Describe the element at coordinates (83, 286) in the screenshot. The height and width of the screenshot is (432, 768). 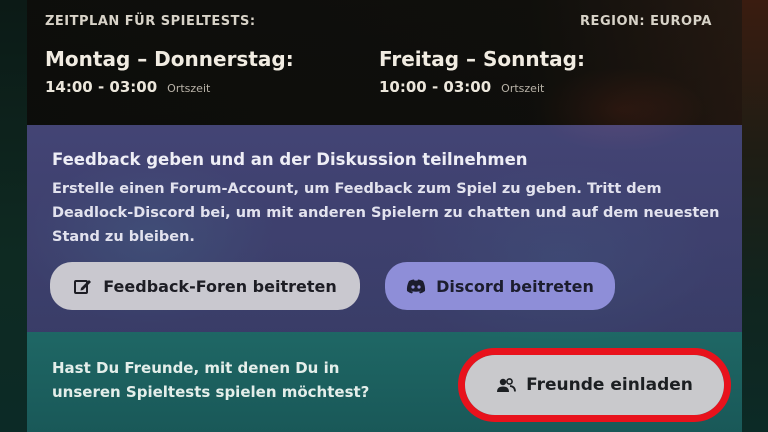
I see `edit-icon` at that location.